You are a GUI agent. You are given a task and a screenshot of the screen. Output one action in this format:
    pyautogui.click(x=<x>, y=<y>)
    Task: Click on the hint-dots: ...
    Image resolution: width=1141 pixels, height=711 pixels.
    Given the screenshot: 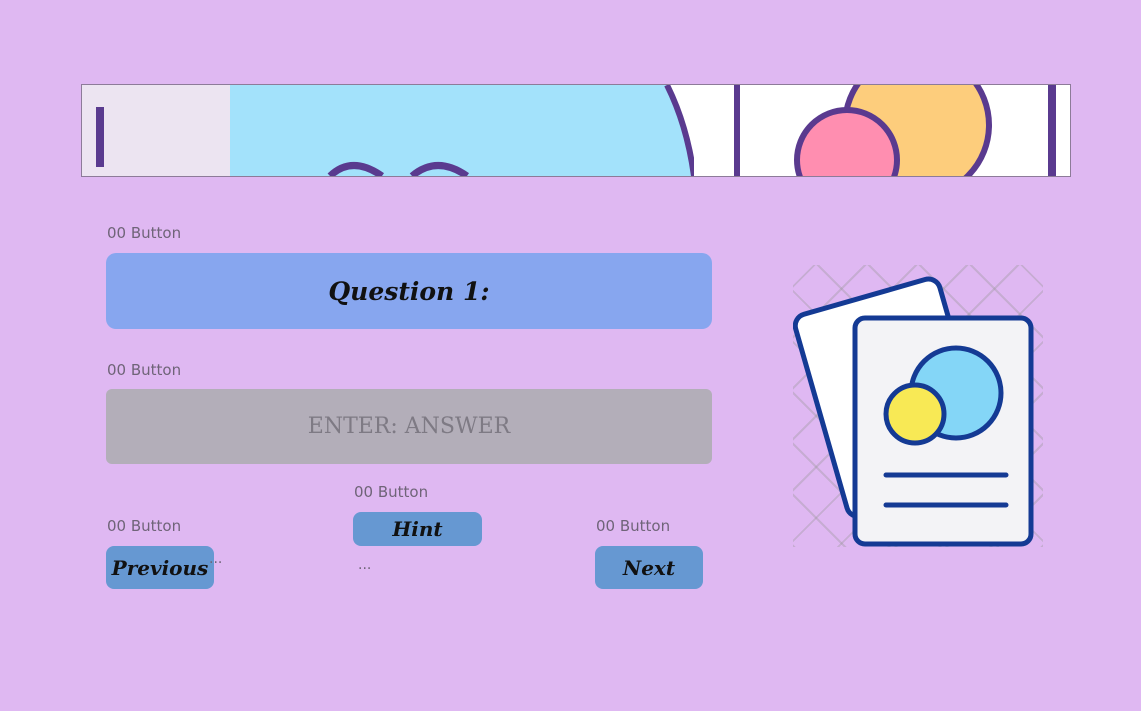 What is the action you would take?
    pyautogui.click(x=365, y=565)
    